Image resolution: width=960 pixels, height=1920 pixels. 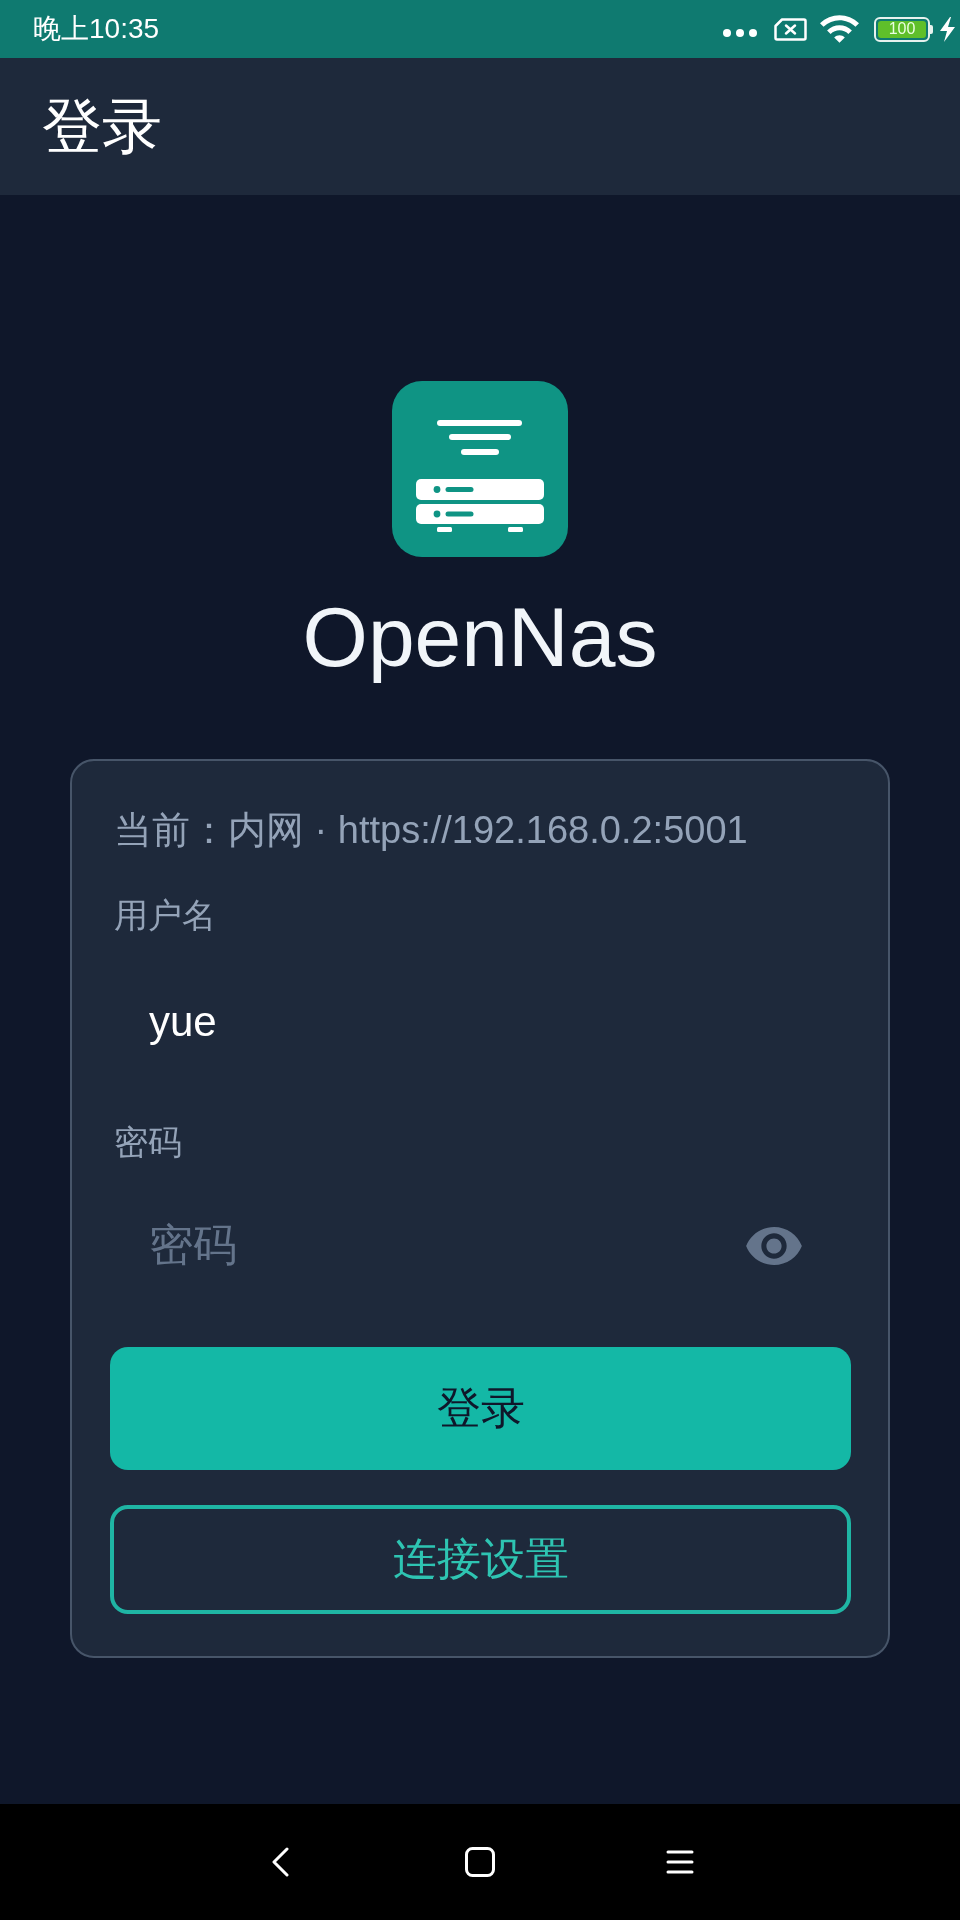 I want to click on connection-settings-button: 连接设置, so click(x=480, y=1559).